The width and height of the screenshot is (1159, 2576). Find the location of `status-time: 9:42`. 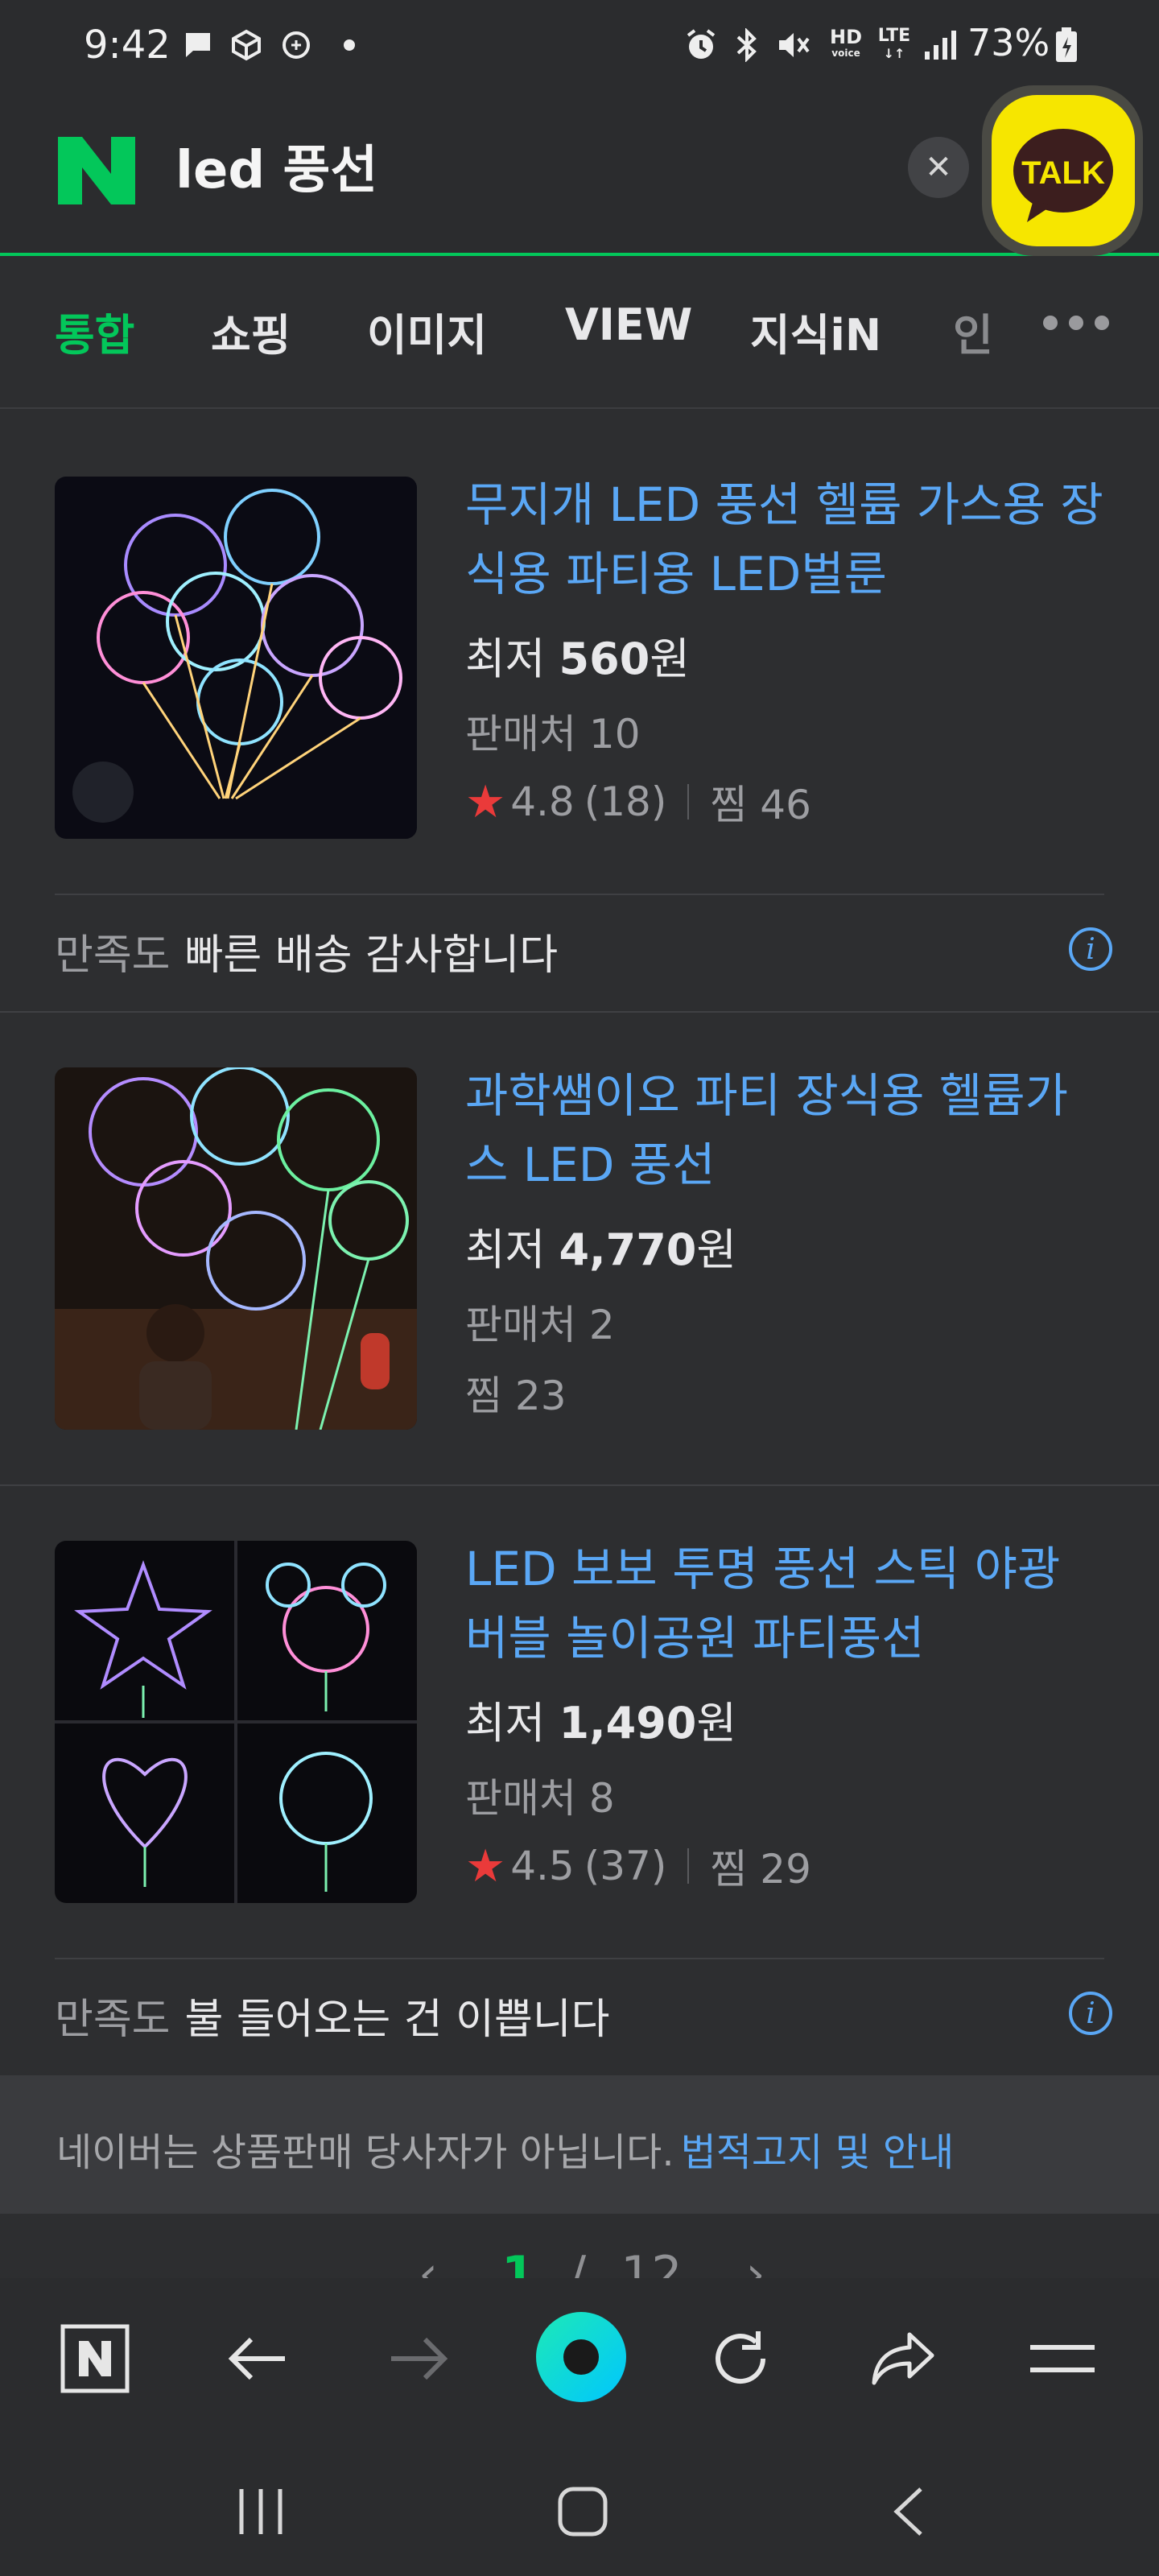

status-time: 9:42 is located at coordinates (127, 45).